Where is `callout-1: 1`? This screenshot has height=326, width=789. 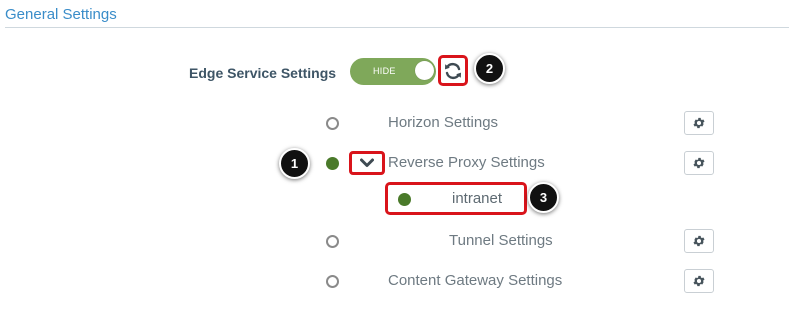 callout-1: 1 is located at coordinates (294, 163).